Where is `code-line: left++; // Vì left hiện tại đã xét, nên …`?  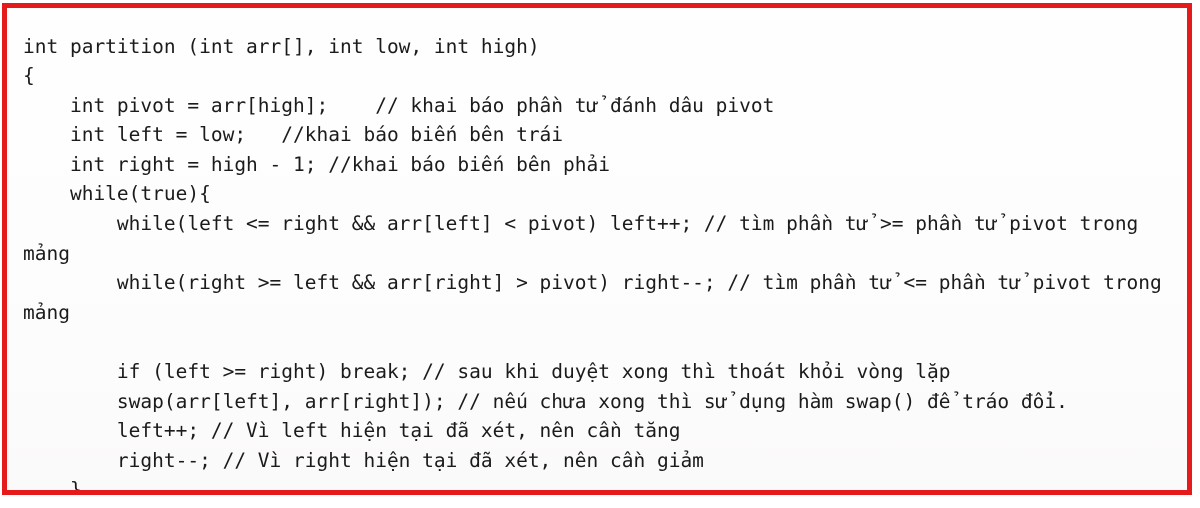 code-line: left++; // Vì left hiện tại đã xét, nên … is located at coordinates (352, 431).